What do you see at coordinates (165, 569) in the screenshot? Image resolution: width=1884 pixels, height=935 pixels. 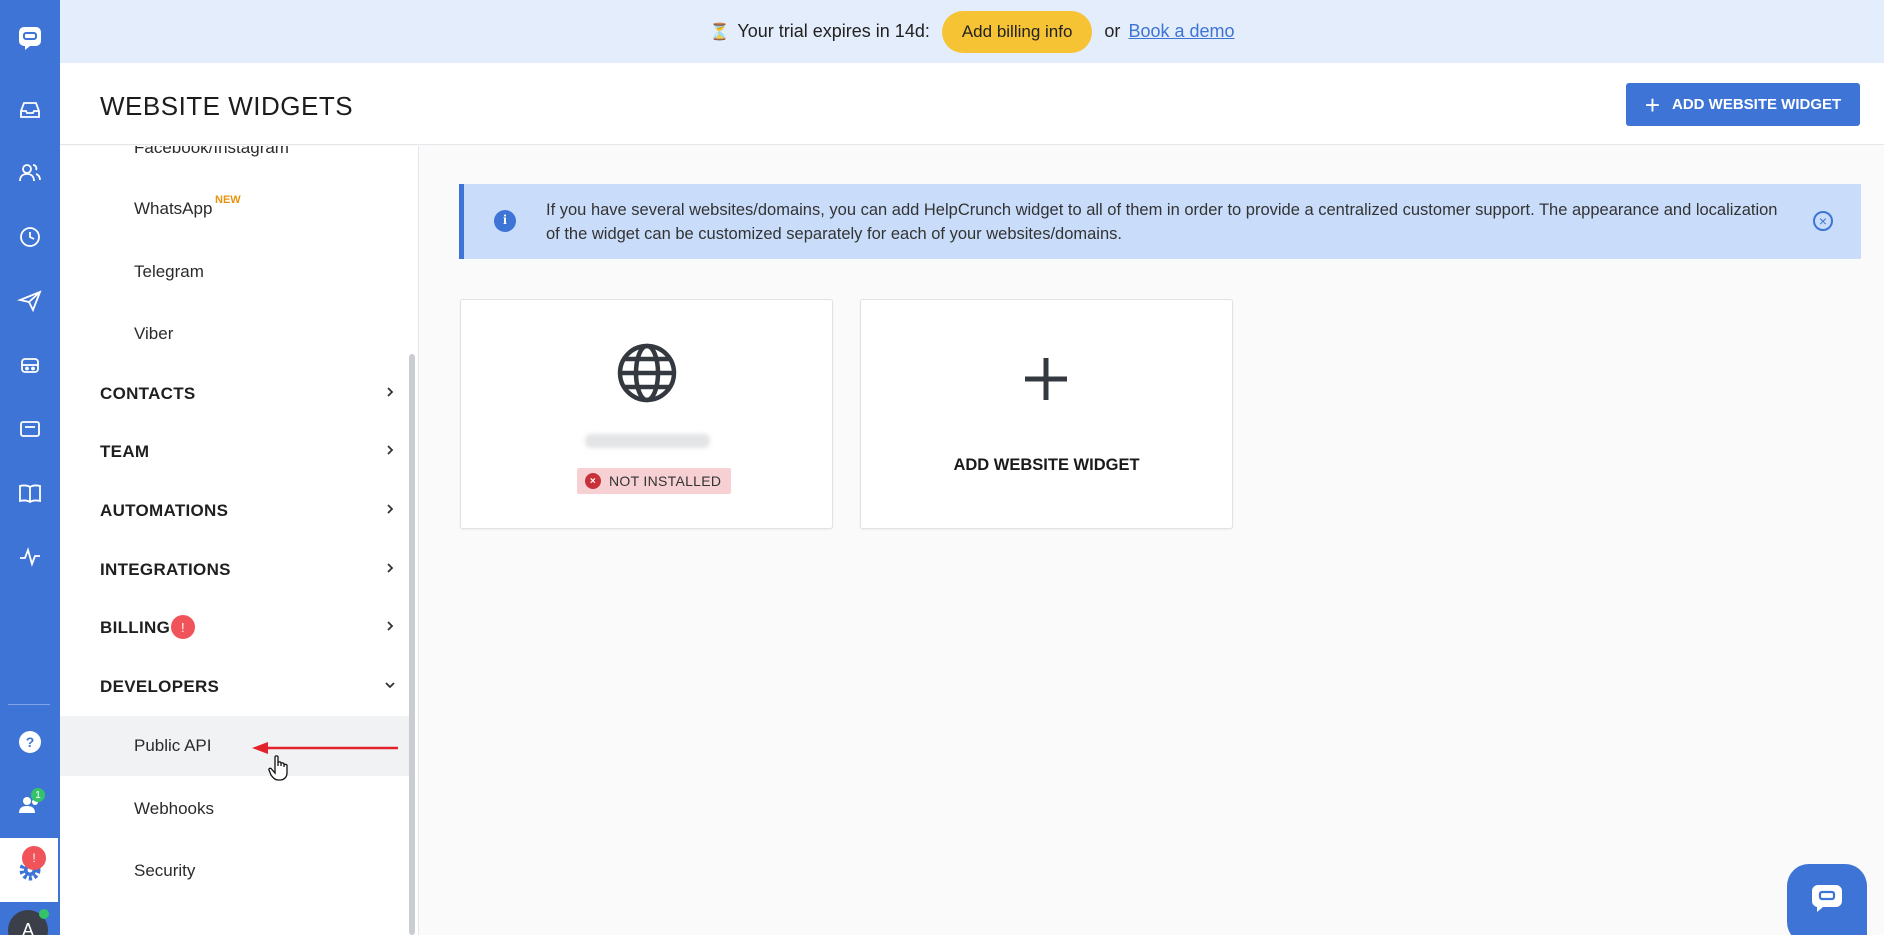 I see `section-label: INTEGRATIONS` at bounding box center [165, 569].